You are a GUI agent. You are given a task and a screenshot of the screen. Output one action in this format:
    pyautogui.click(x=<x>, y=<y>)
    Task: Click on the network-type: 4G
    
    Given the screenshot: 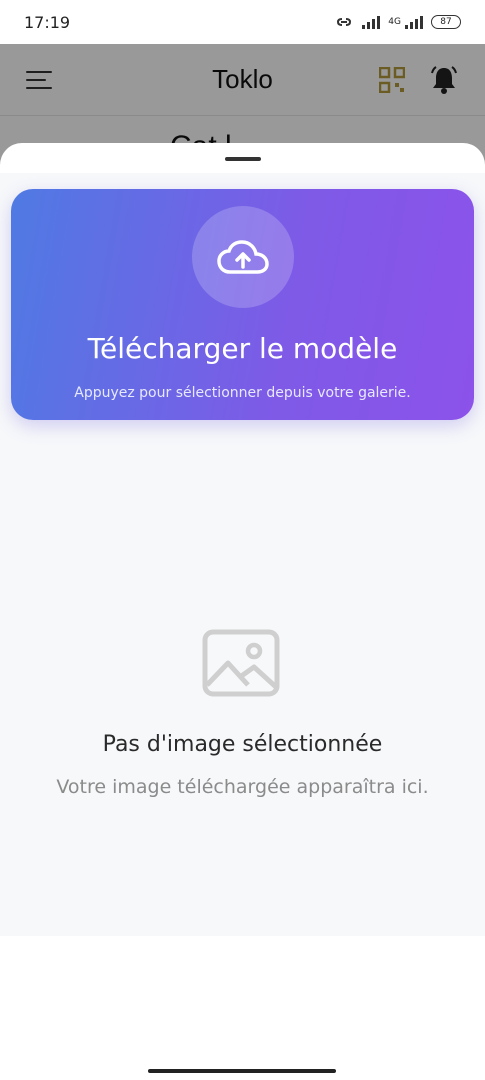 What is the action you would take?
    pyautogui.click(x=394, y=21)
    